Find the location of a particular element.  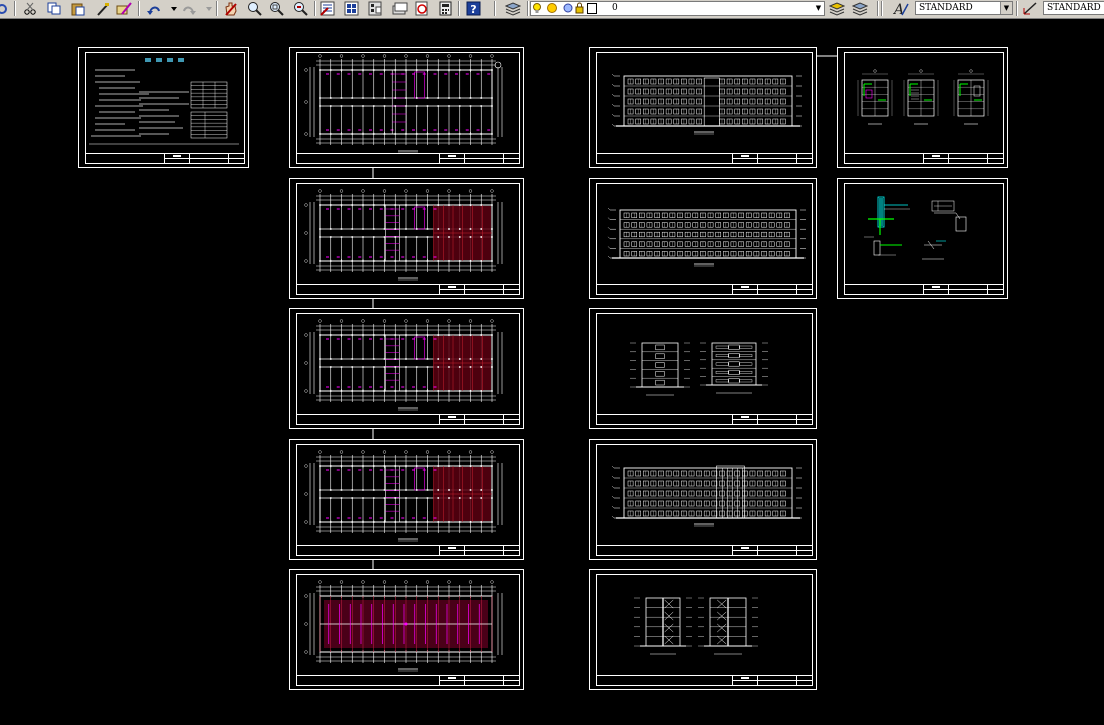

undo-arrow-icon is located at coordinates (154, 8).